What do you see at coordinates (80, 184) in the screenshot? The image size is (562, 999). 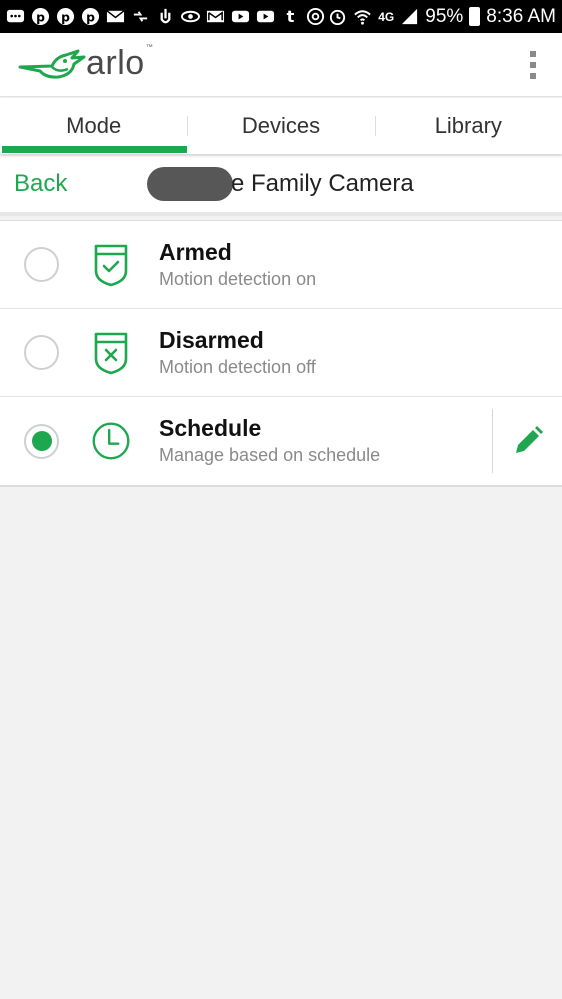 I see `back-button: Back` at bounding box center [80, 184].